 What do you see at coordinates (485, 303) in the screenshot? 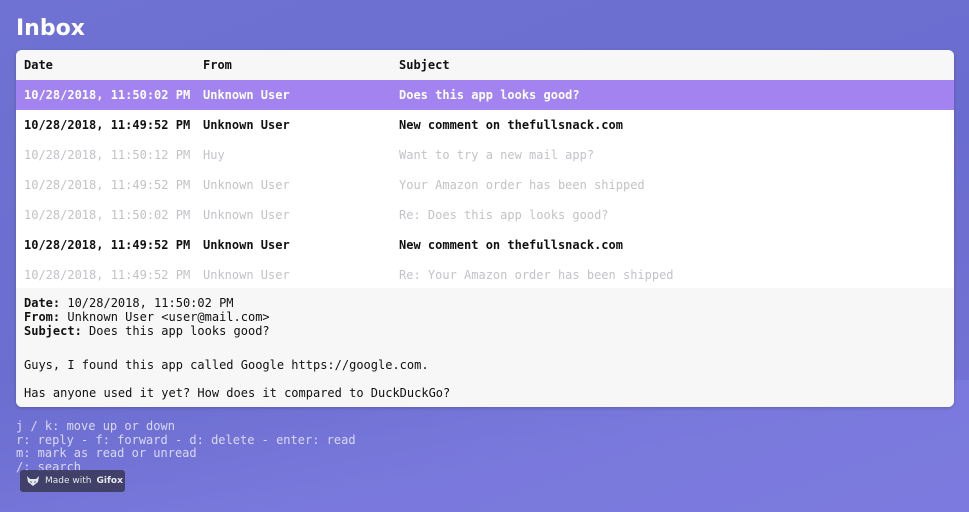
I see `preview-date-line: Date: 10/28/2018, 11:50:02 PM` at bounding box center [485, 303].